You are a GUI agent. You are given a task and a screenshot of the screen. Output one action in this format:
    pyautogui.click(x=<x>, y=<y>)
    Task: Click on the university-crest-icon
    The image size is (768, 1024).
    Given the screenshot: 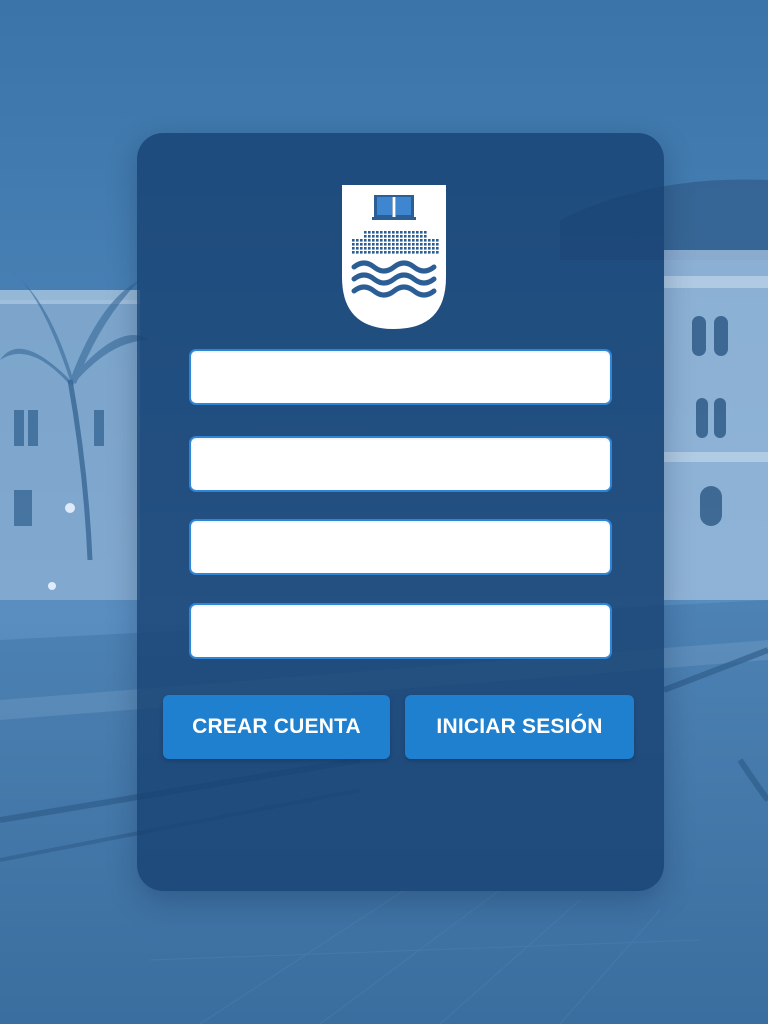 What is the action you would take?
    pyautogui.click(x=394, y=257)
    